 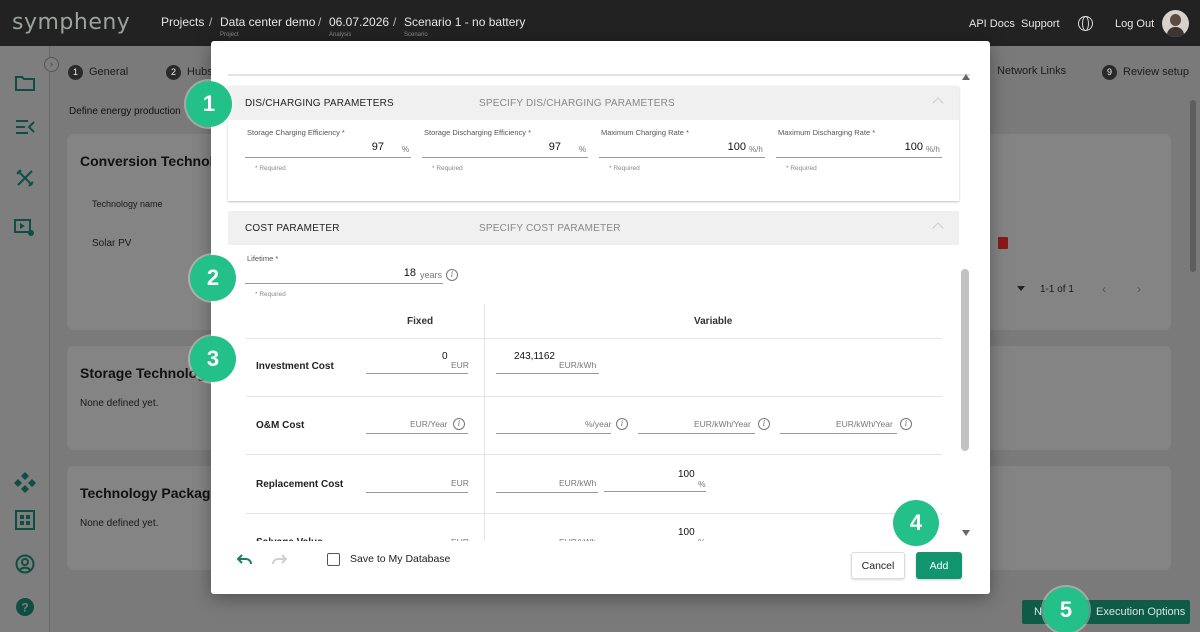 I want to click on save-to-database-checkbox, so click(x=333, y=559).